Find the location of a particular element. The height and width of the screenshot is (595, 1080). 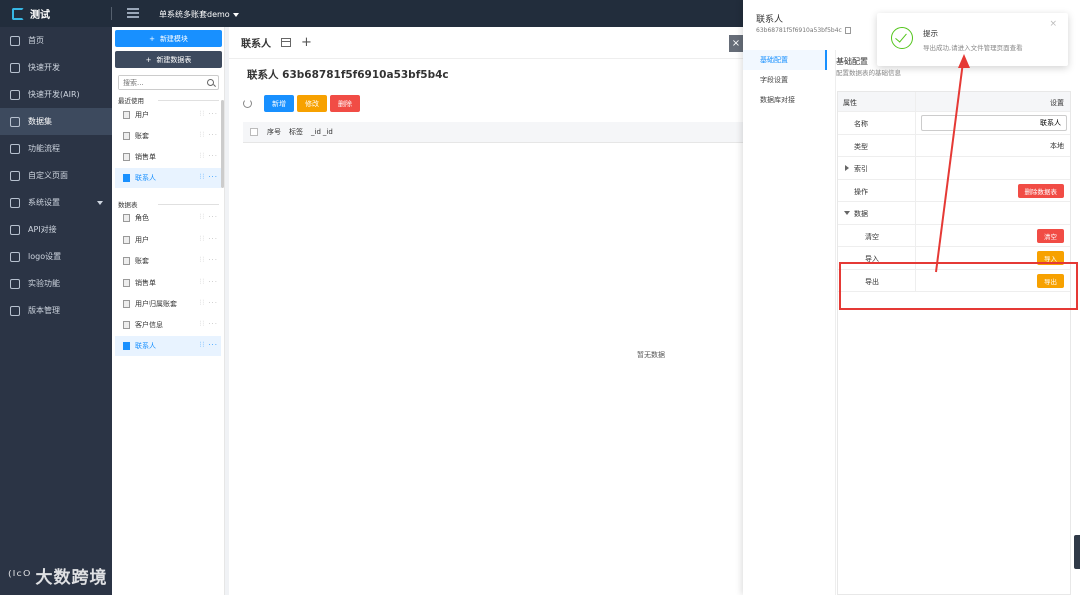

item-label: 账套 is located at coordinates (142, 136).